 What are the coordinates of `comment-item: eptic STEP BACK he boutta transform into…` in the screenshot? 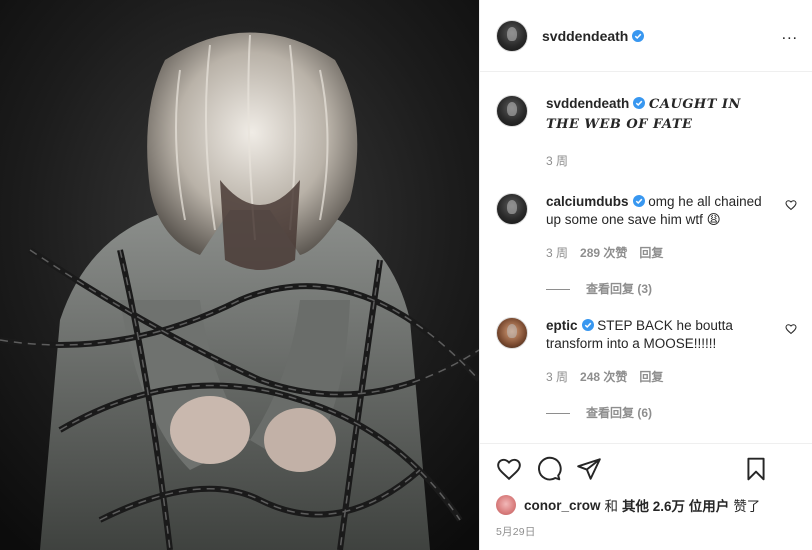 It's located at (646, 369).